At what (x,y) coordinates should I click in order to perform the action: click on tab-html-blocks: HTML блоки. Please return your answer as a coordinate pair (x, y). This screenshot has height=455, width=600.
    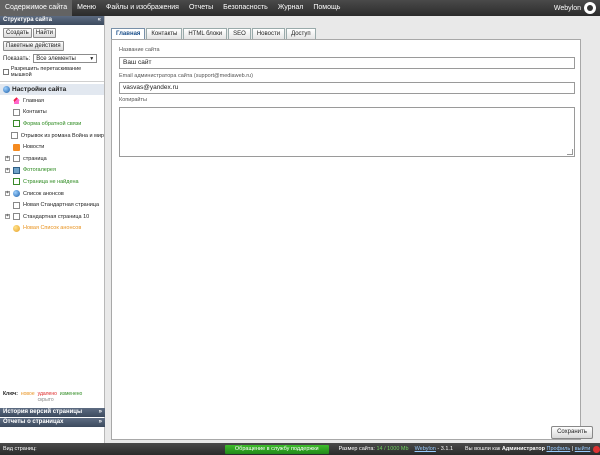
    Looking at the image, I should click on (205, 33).